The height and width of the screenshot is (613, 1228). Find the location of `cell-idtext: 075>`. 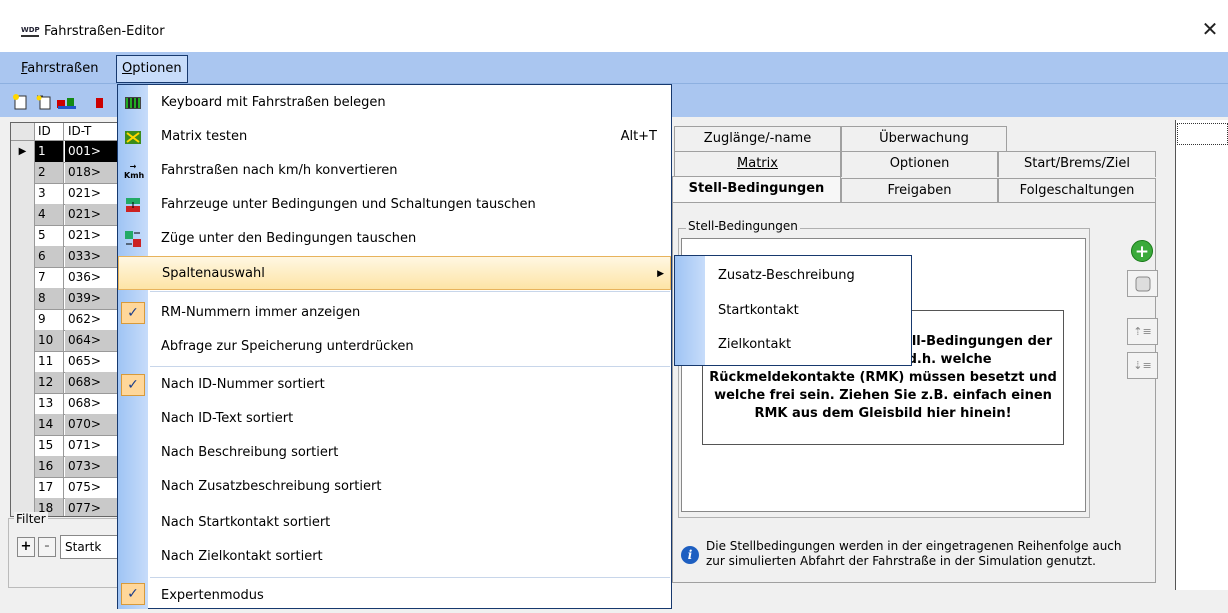

cell-idtext: 075> is located at coordinates (84, 487).